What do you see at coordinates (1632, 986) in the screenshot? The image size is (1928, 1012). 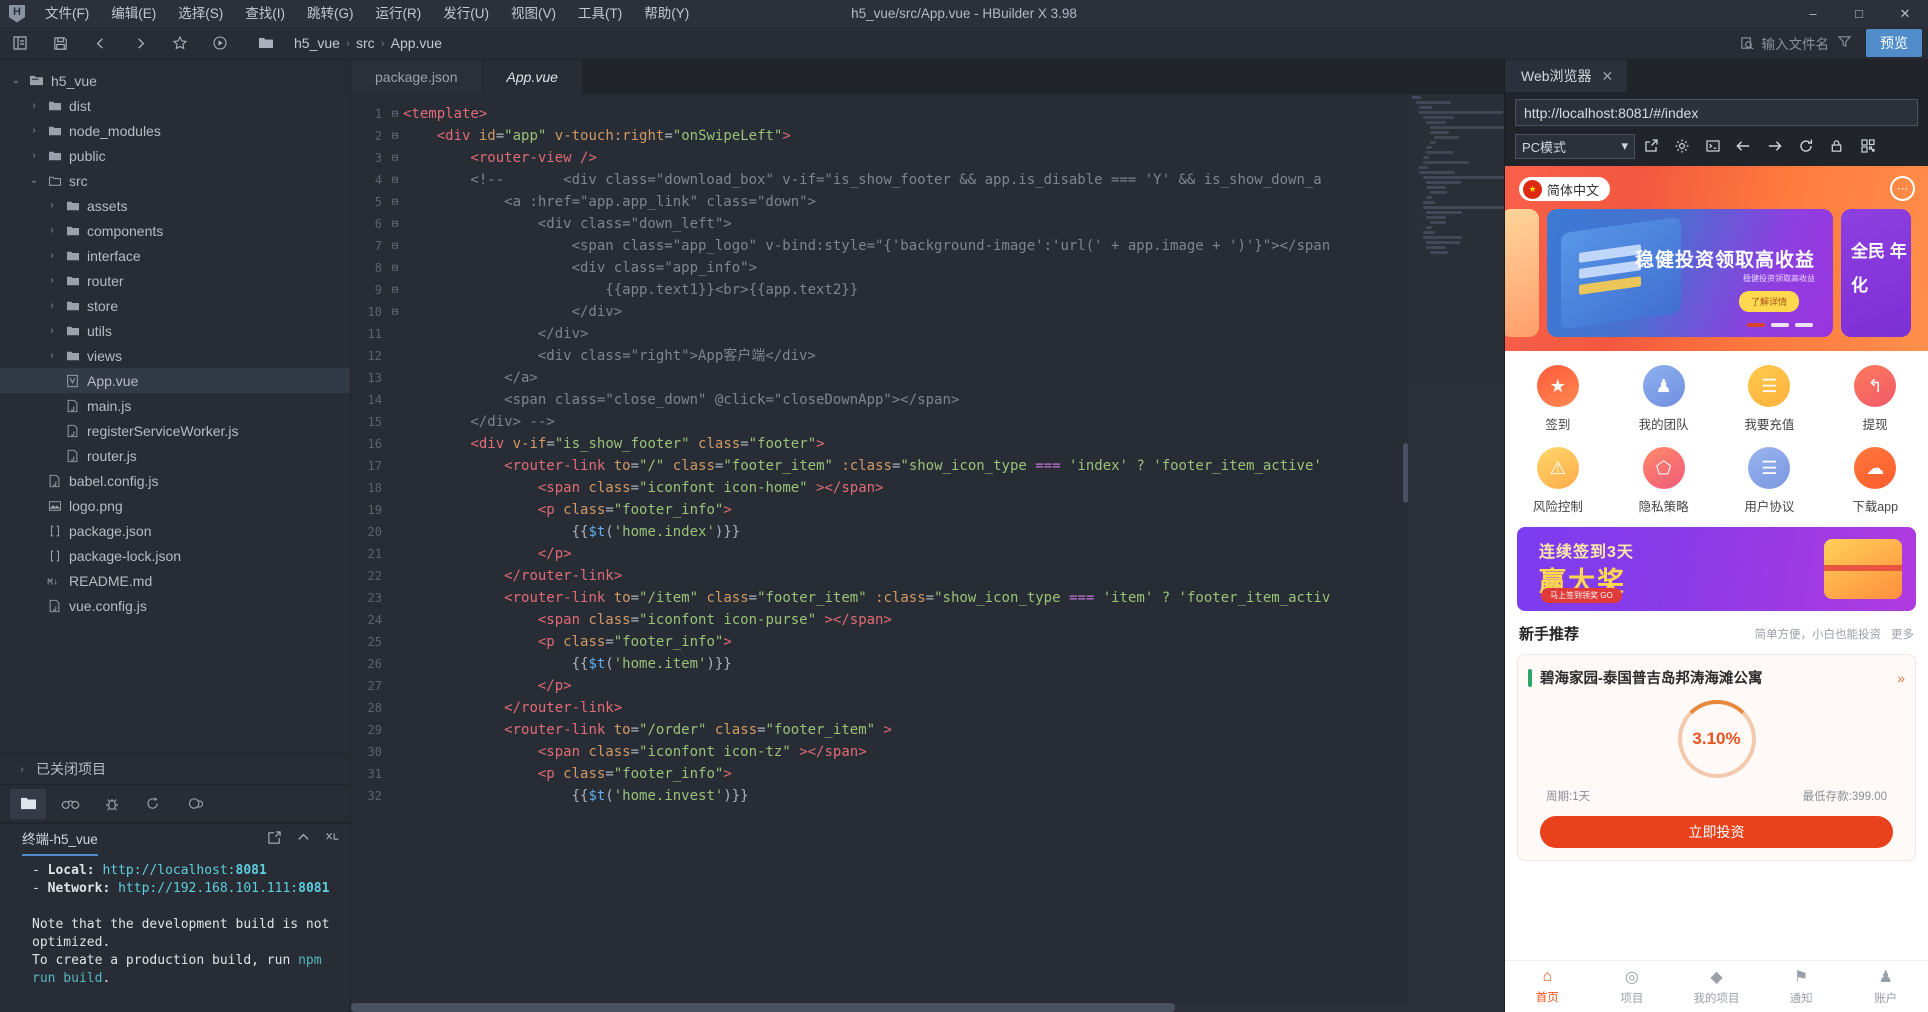 I see `bottom-tab-1: ◎ 项目` at bounding box center [1632, 986].